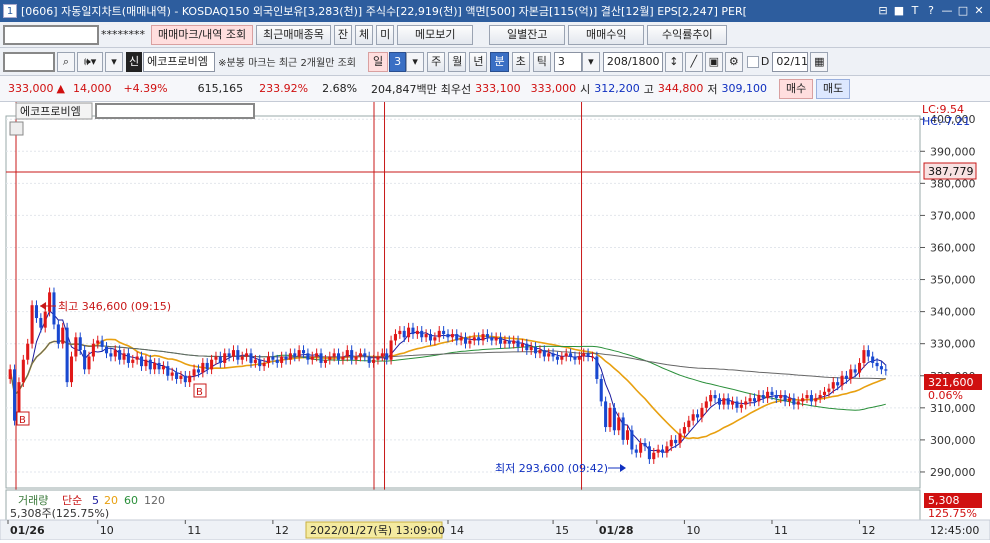 This screenshot has width=990, height=543. What do you see at coordinates (16, 128) in the screenshot?
I see `grid-toggle-icon` at bounding box center [16, 128].